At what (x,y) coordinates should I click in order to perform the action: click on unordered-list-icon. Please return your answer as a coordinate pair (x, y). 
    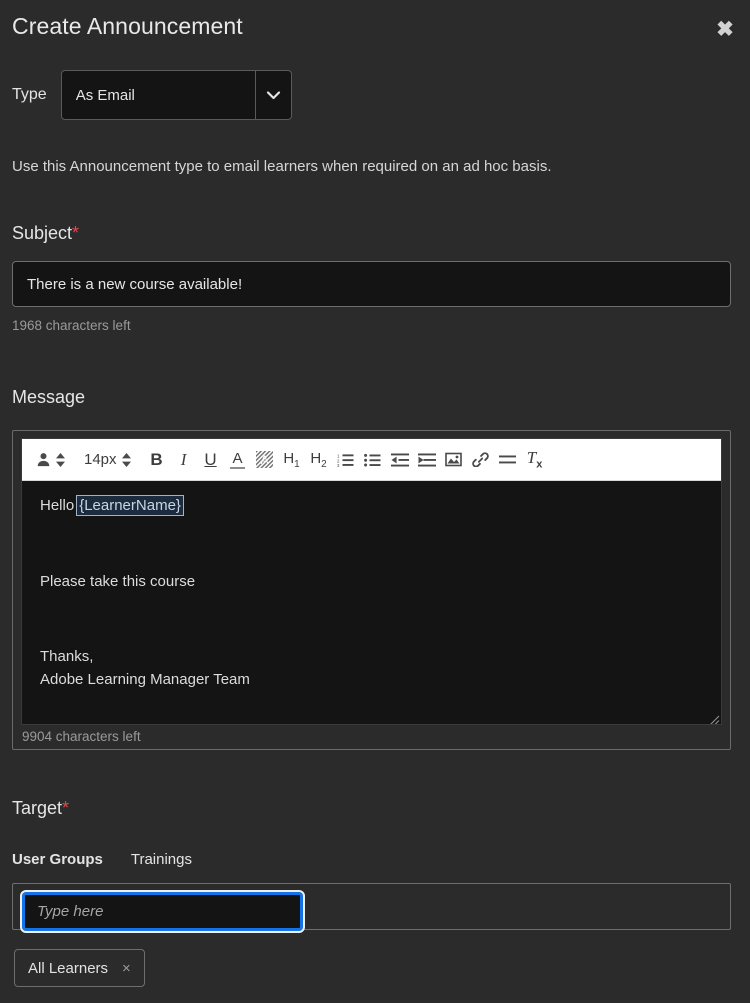
    Looking at the image, I should click on (373, 460).